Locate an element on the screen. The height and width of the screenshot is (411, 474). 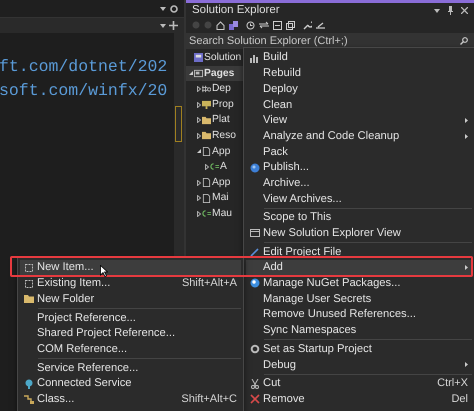
code-line: ft.com/dotnet/202 is located at coordinates (84, 67).